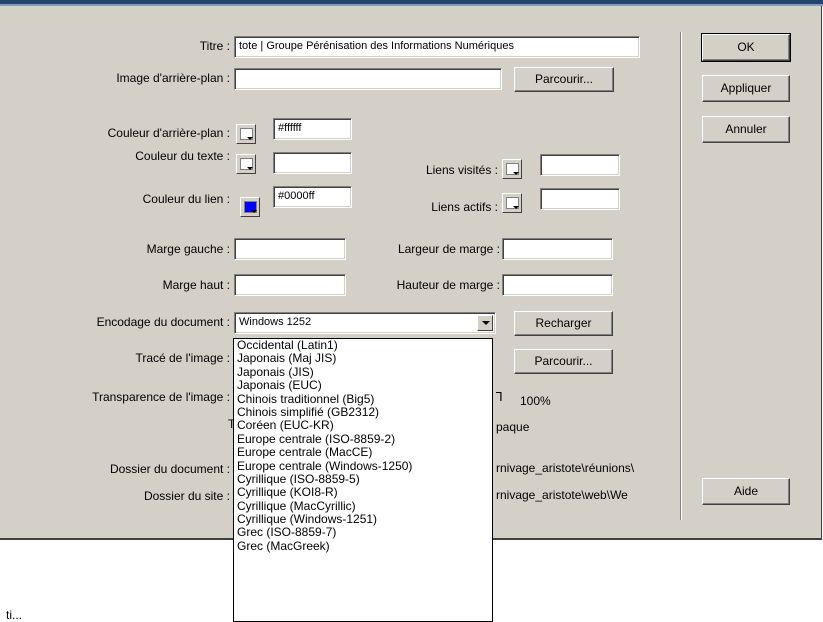 This screenshot has height=622, width=823. I want to click on document-folder-value: rnivage_aristote\réunions\, so click(565, 468).